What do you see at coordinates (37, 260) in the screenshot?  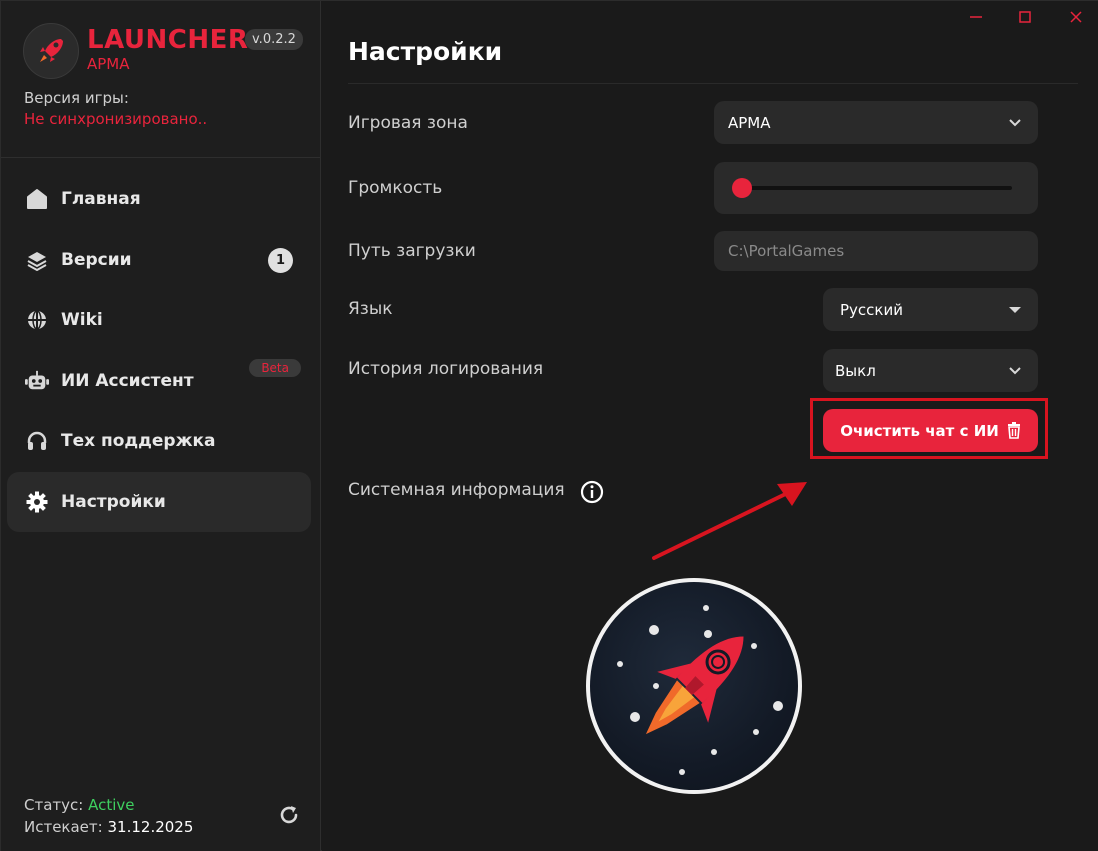 I see `layers-icon` at bounding box center [37, 260].